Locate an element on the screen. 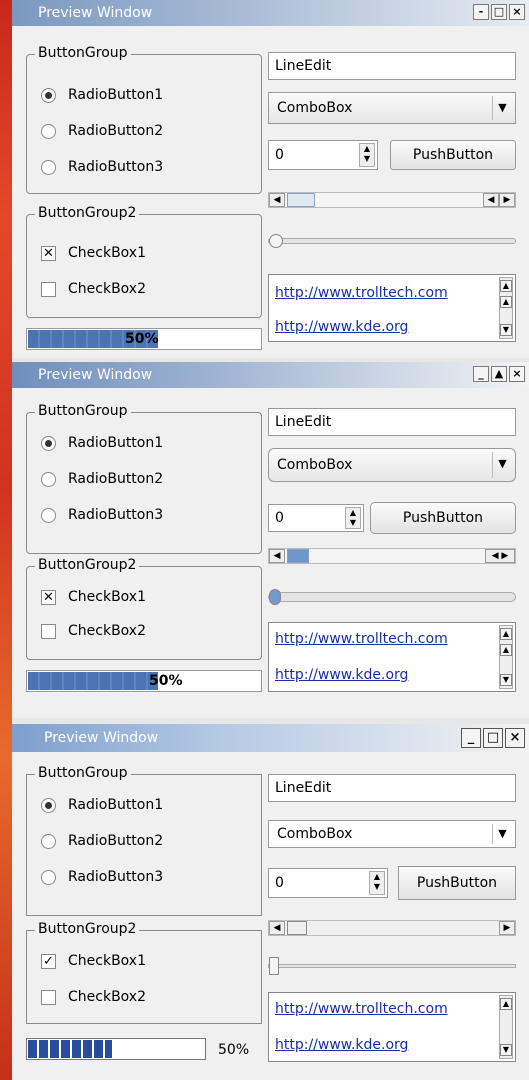 This screenshot has height=1080, width=529. title-bar: Preview Window _ ▲ × is located at coordinates (270, 375).